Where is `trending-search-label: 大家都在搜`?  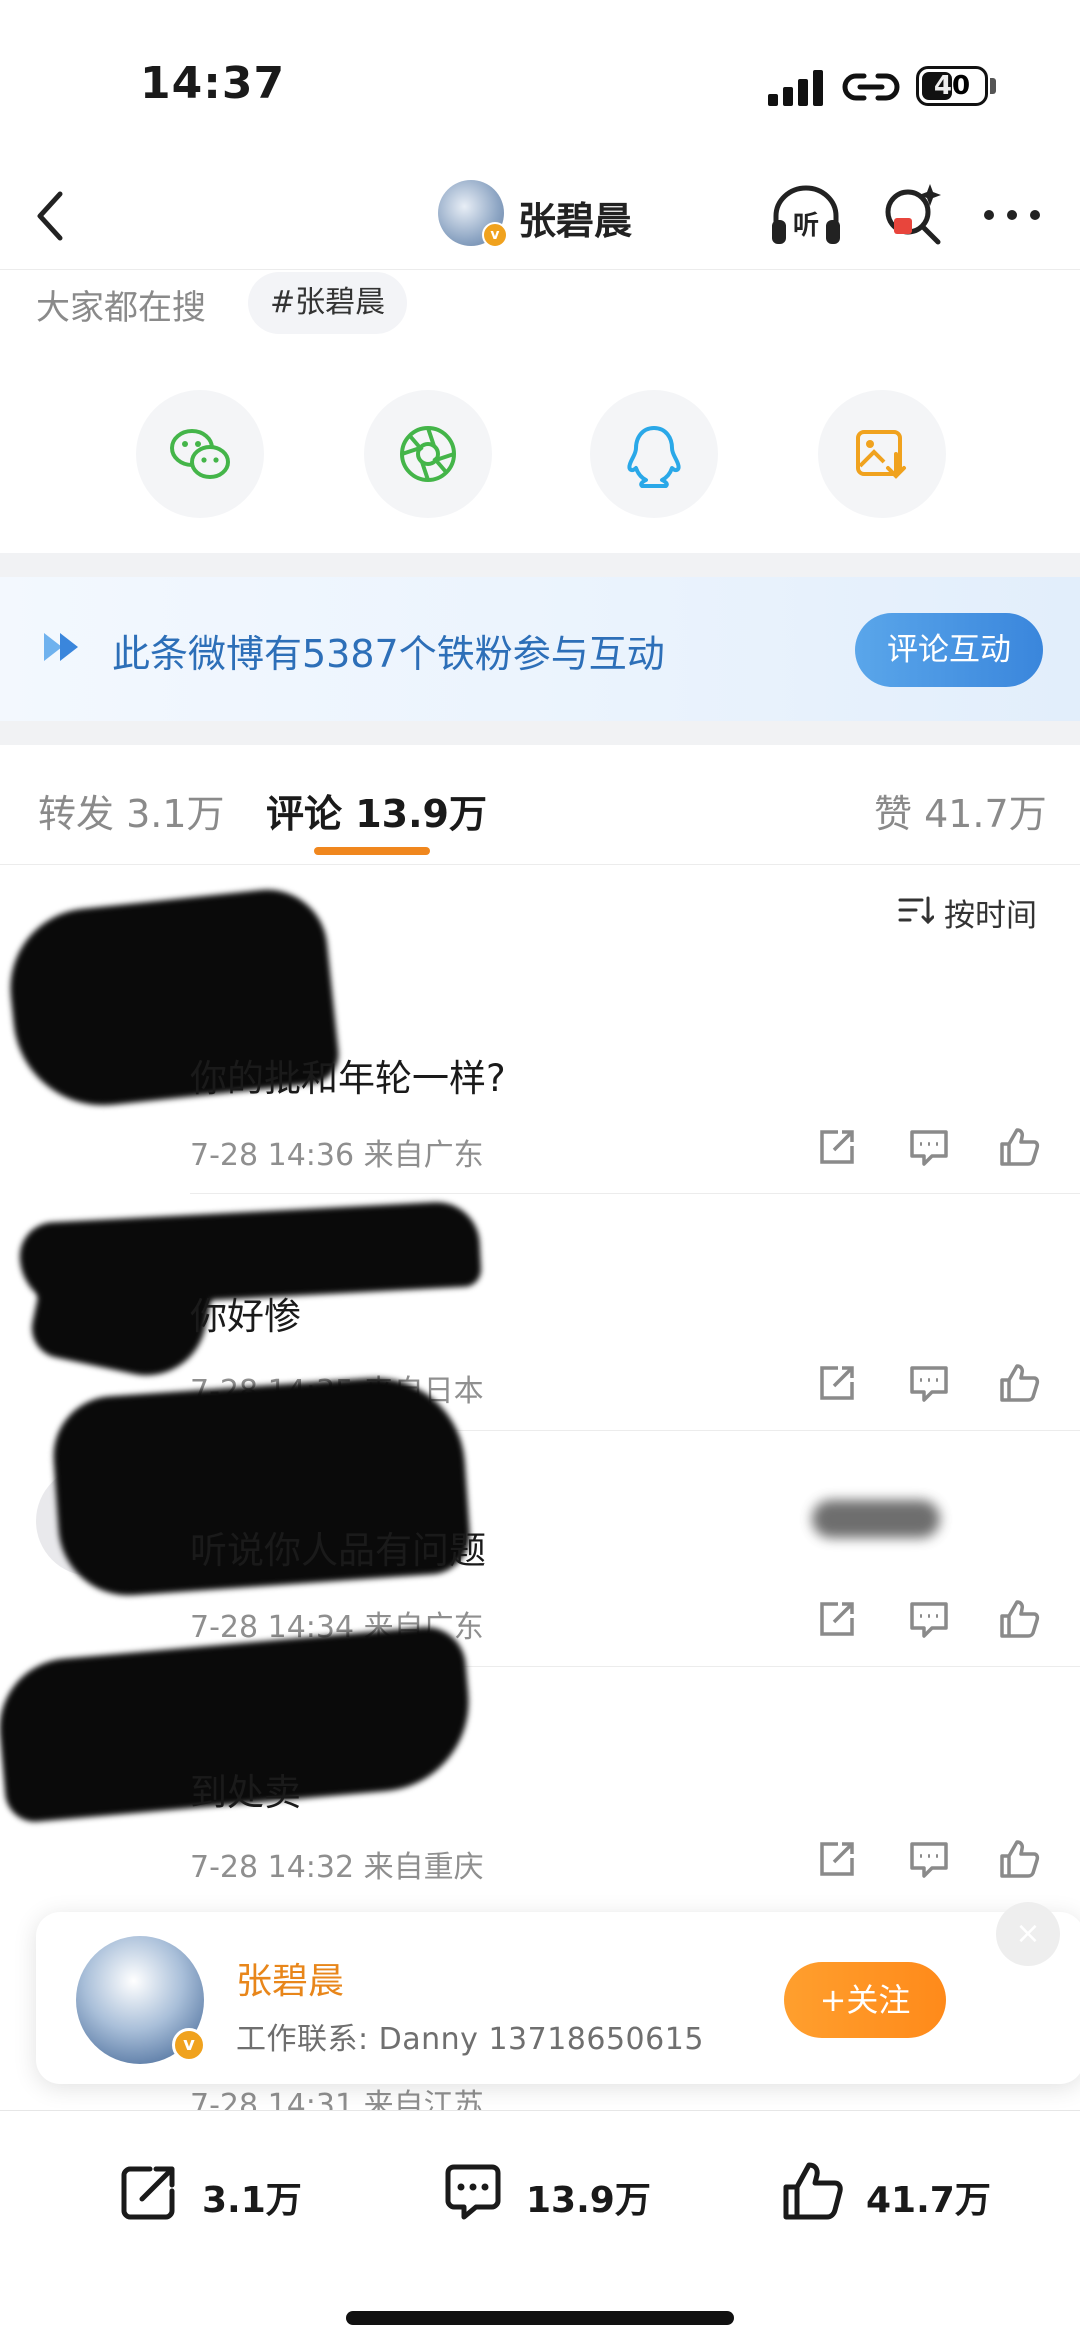
trending-search-label: 大家都在搜 is located at coordinates (121, 308).